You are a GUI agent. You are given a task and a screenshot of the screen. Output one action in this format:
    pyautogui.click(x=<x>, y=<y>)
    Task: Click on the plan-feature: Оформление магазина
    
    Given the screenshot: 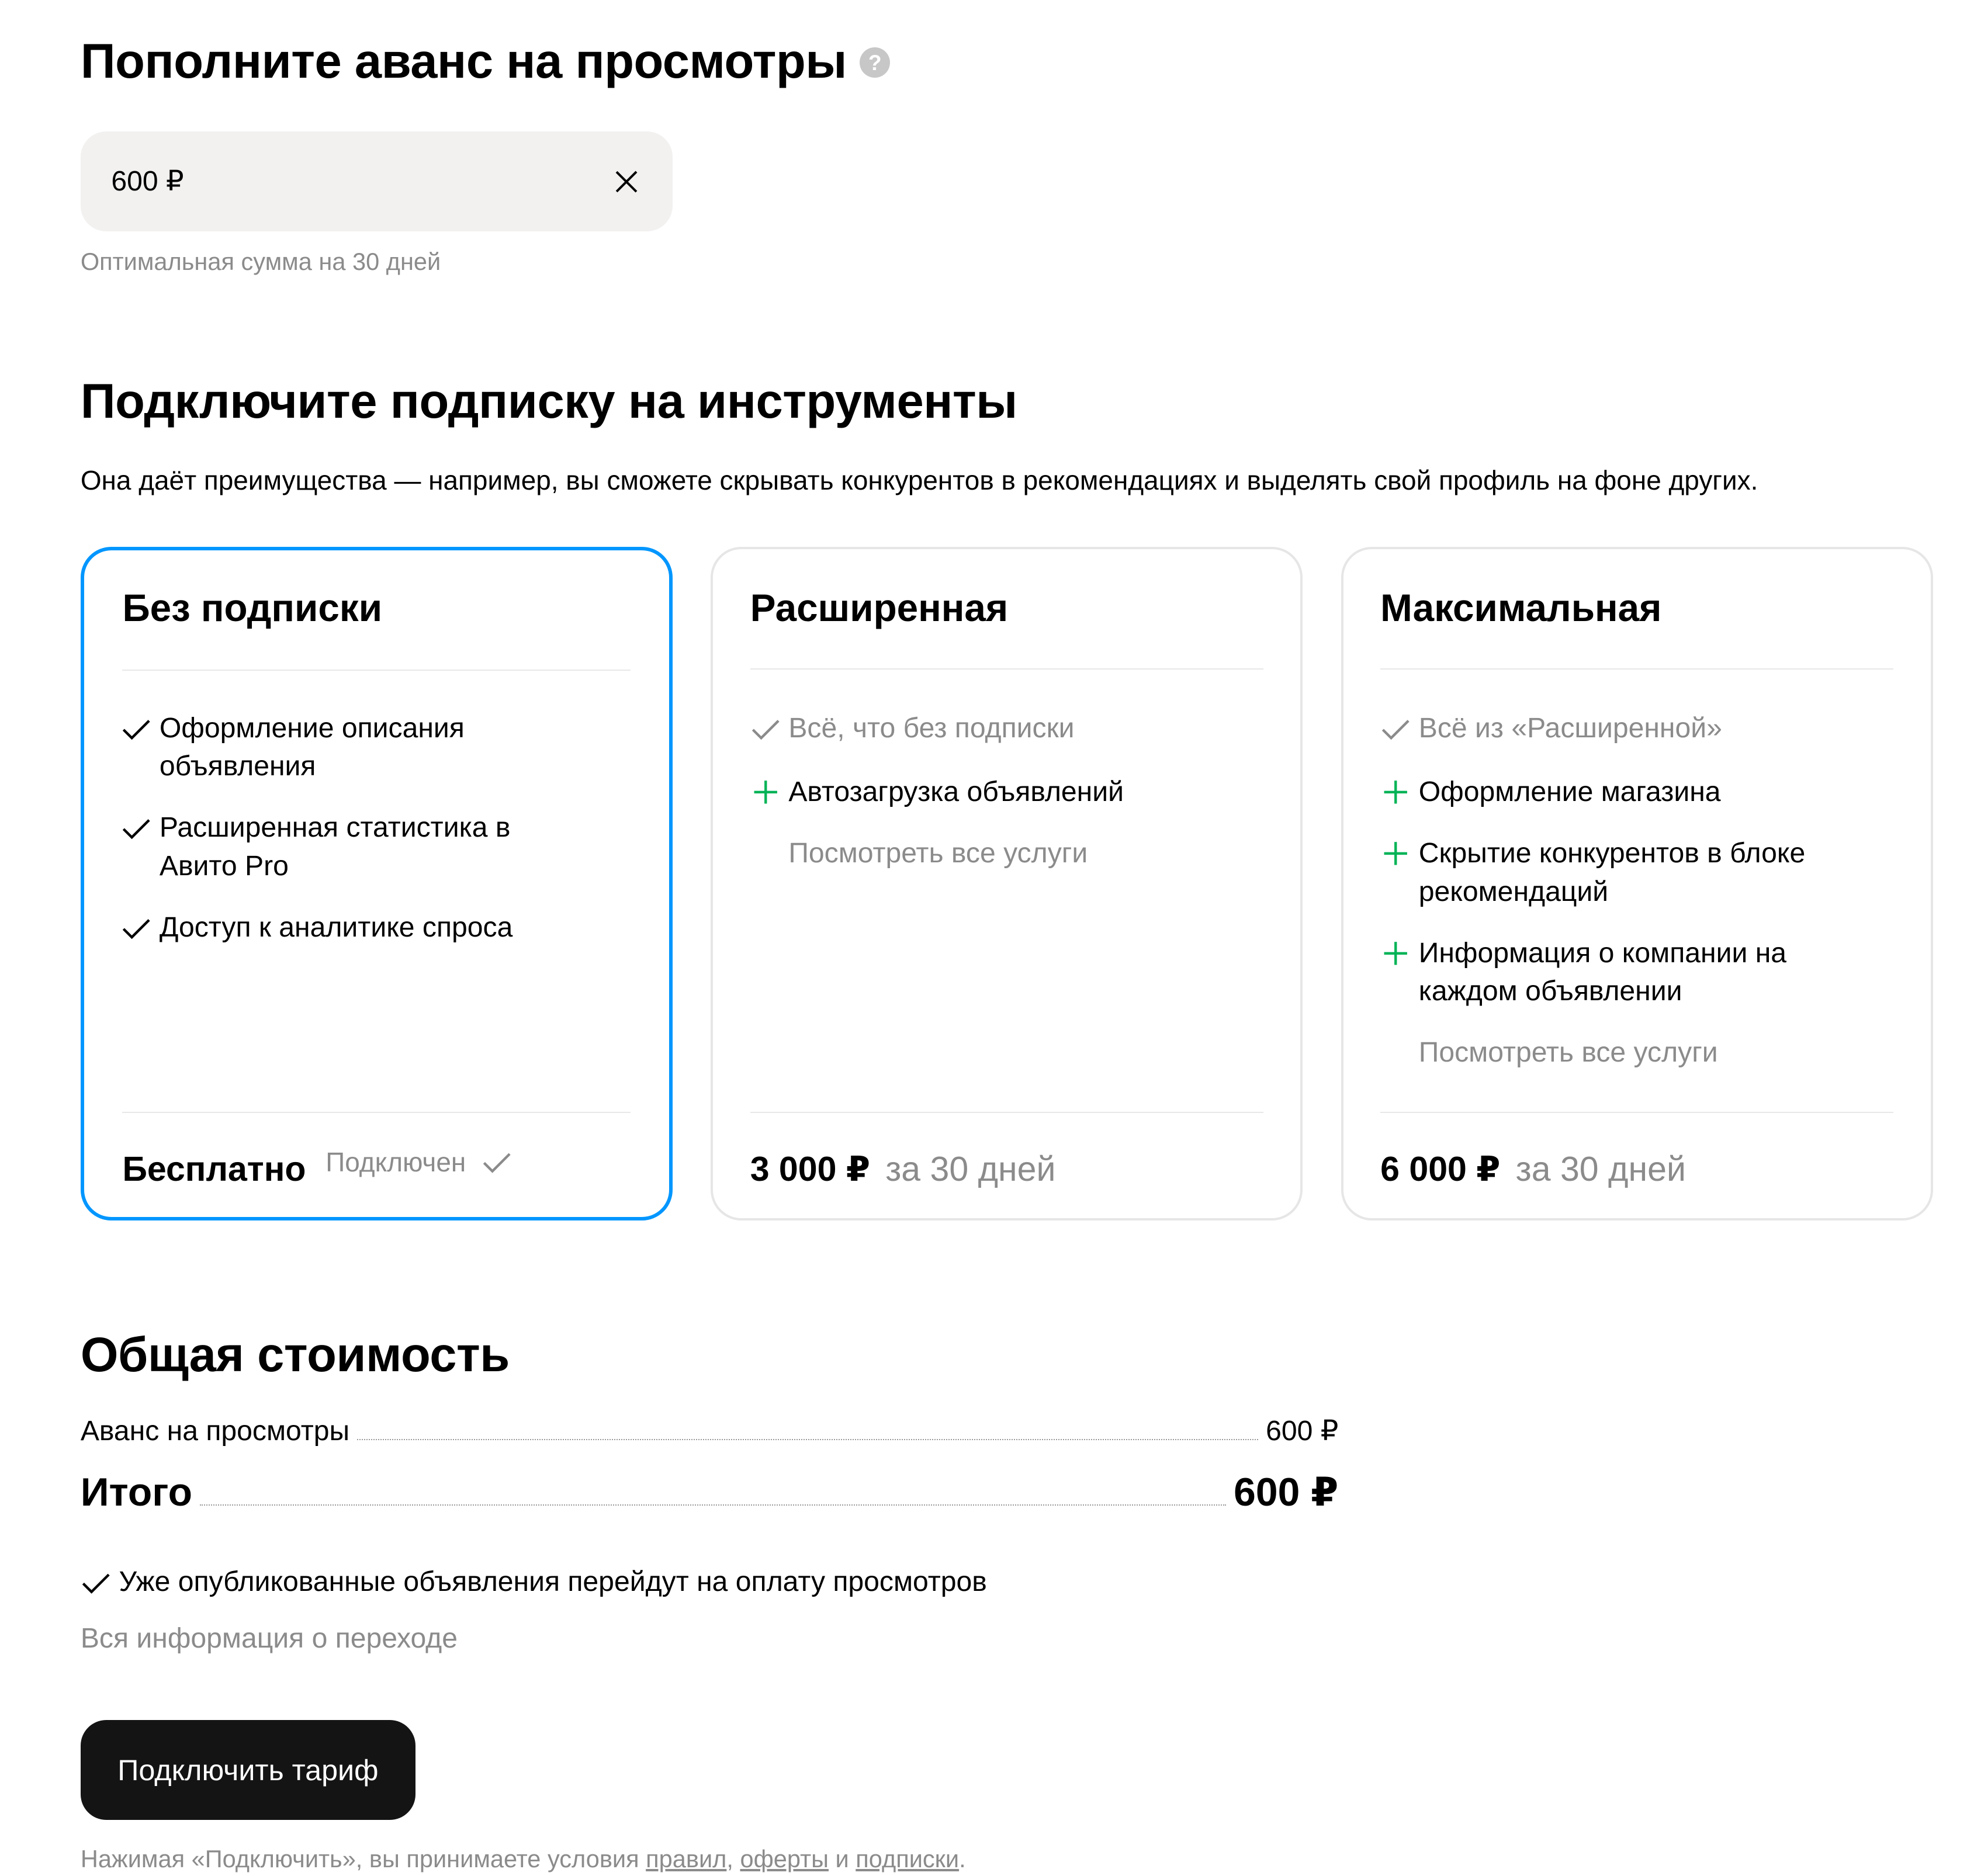 What is the action you would take?
    pyautogui.click(x=1632, y=792)
    